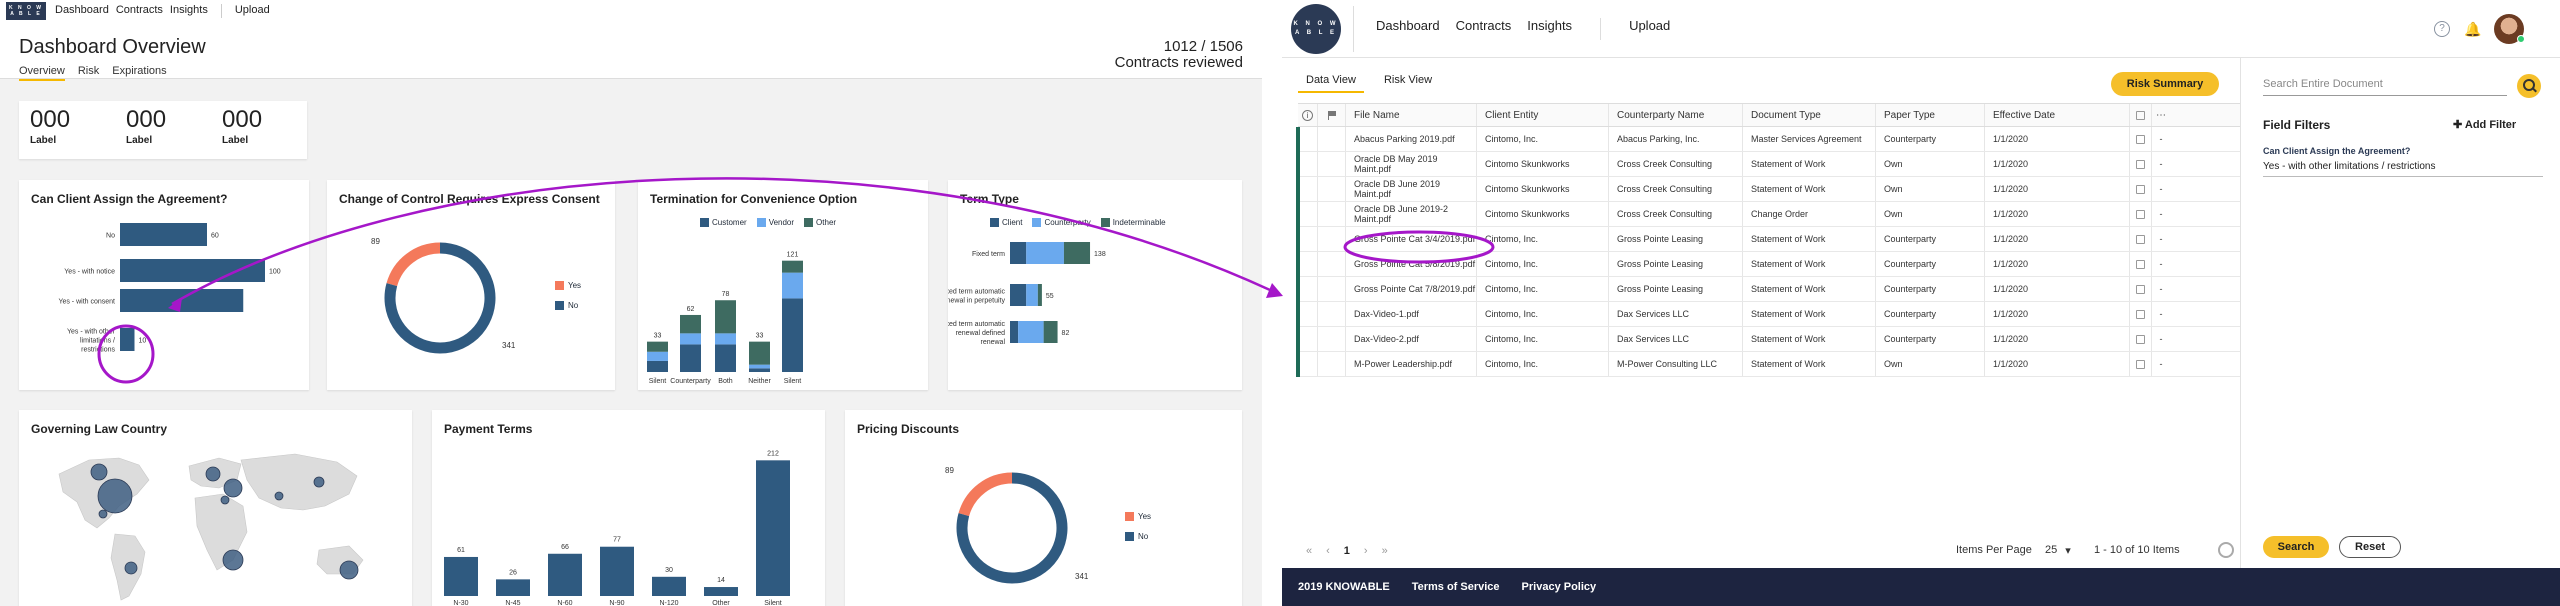 The image size is (2560, 606). What do you see at coordinates (2141, 115) in the screenshot?
I see `header-select-all` at bounding box center [2141, 115].